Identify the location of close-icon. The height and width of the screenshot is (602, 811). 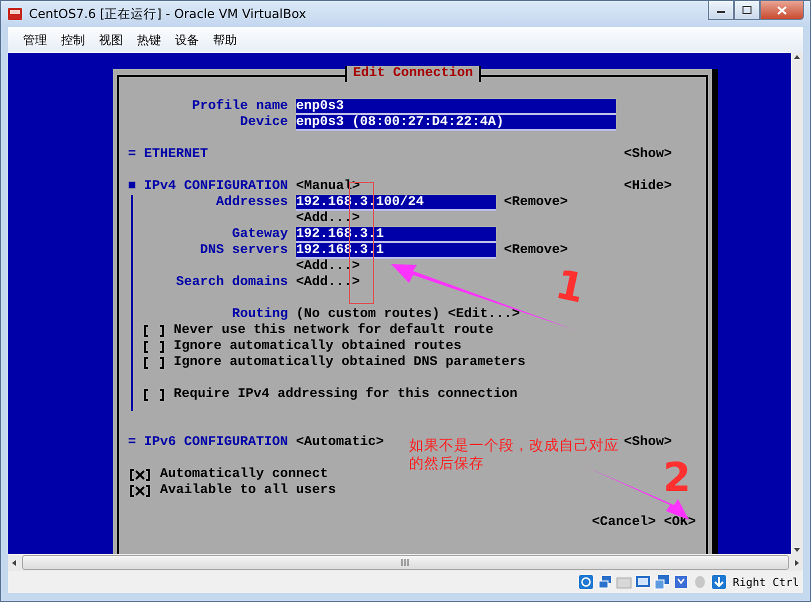
(782, 10).